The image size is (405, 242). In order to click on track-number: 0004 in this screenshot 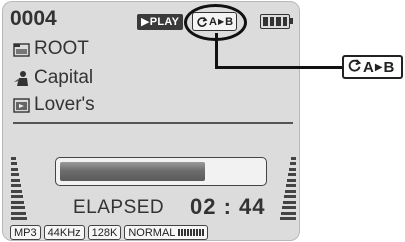, I will do `click(33, 18)`.